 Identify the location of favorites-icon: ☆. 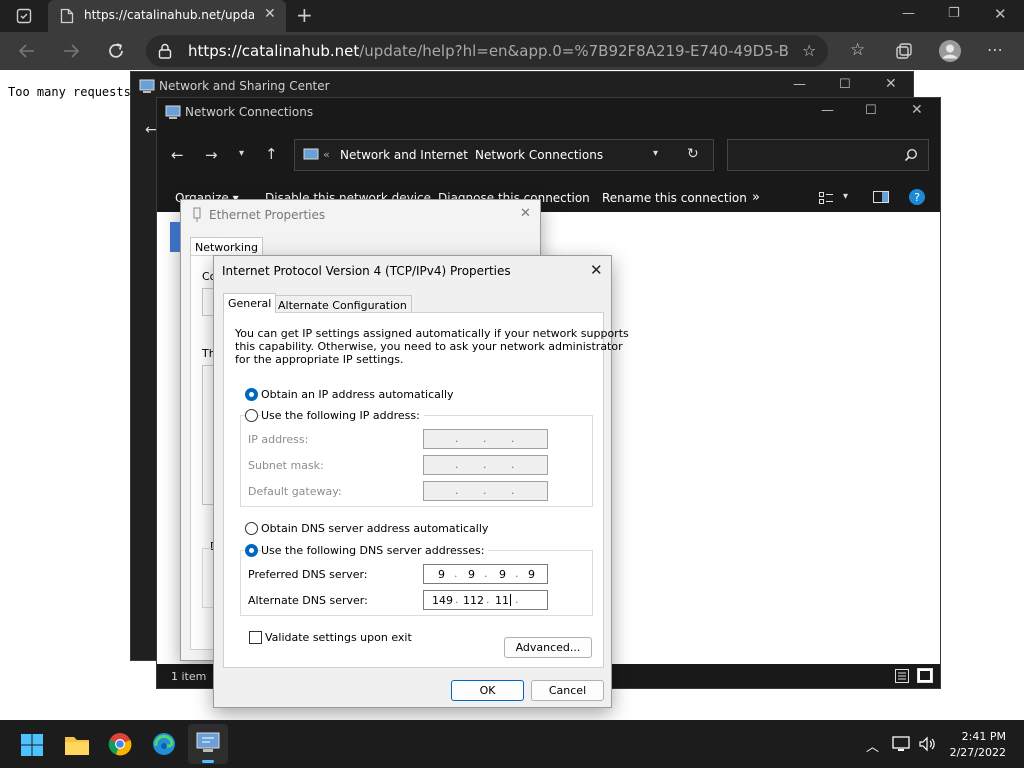
(857, 50).